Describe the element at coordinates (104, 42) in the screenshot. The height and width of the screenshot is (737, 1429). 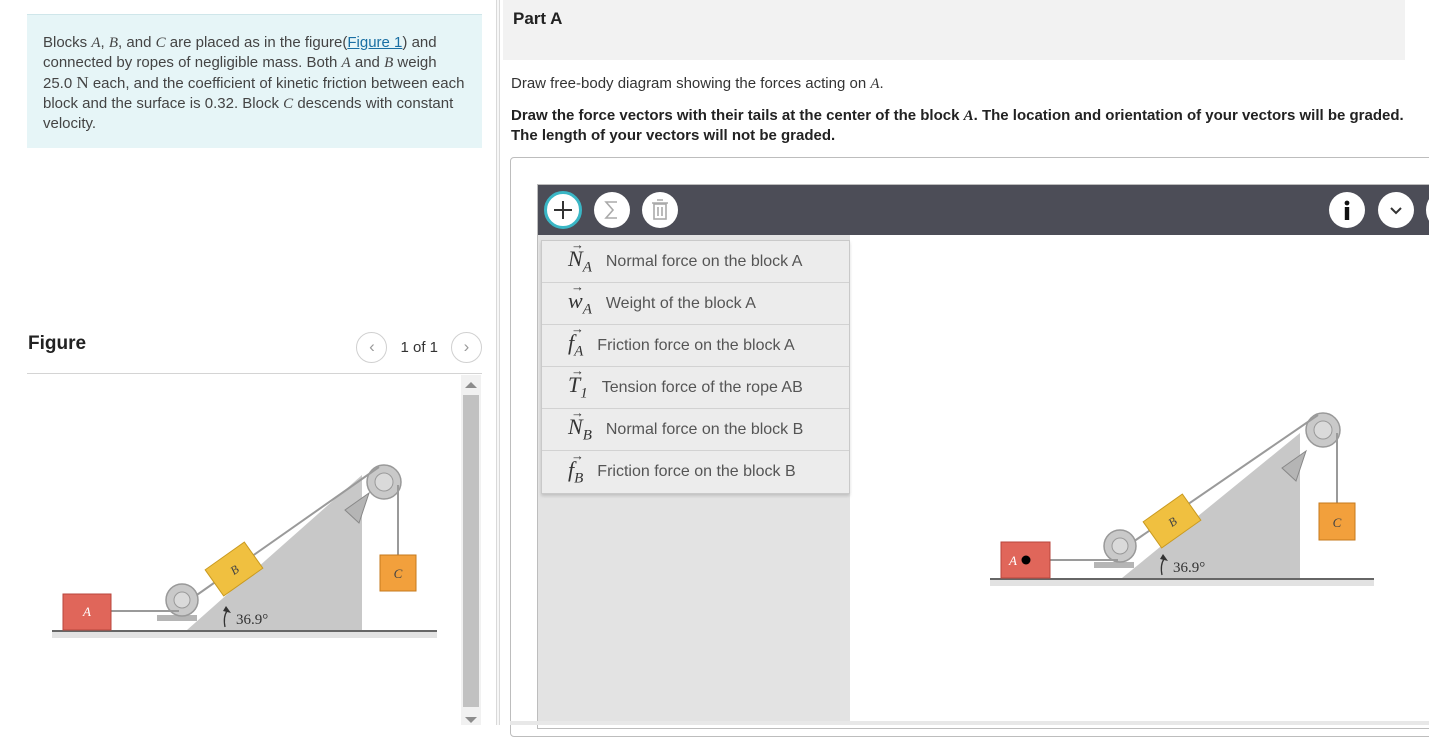
I see `problem-text: ,` at that location.